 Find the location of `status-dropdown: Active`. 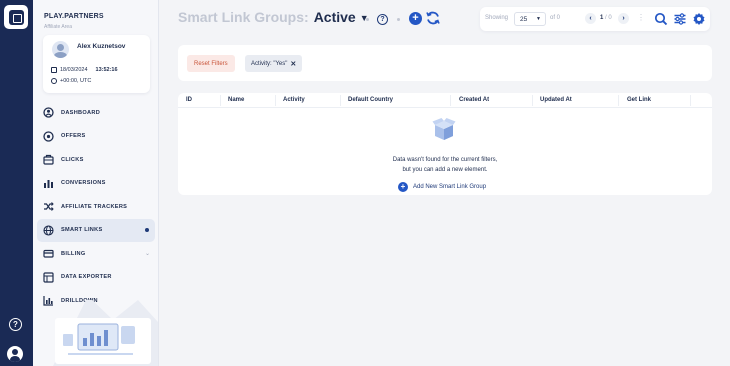

status-dropdown: Active is located at coordinates (335, 17).